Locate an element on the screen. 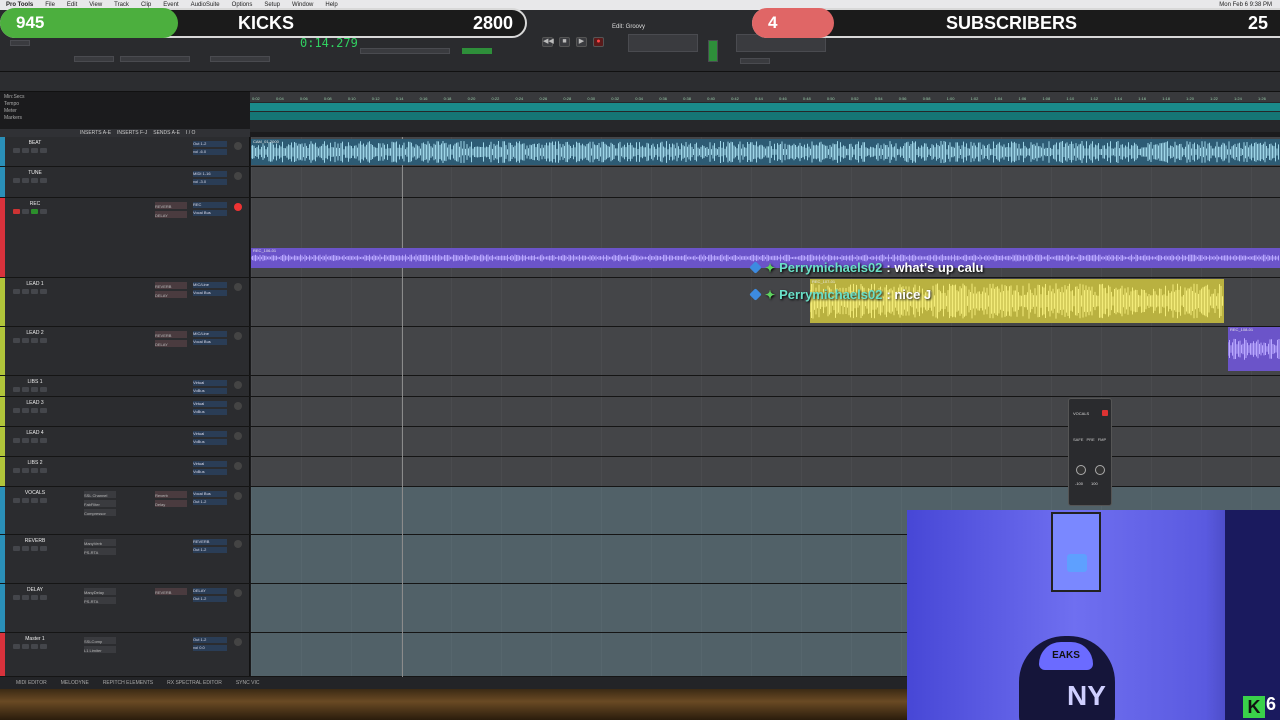  track-name: LEAD 2 is located at coordinates (35, 333).